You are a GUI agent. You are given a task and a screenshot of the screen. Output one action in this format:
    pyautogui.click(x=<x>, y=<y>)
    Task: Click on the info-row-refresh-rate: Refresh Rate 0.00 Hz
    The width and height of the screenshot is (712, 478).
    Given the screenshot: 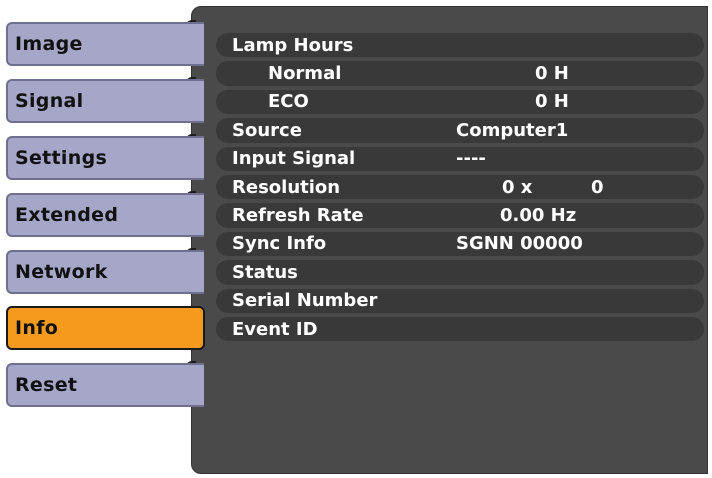 What is the action you would take?
    pyautogui.click(x=460, y=215)
    